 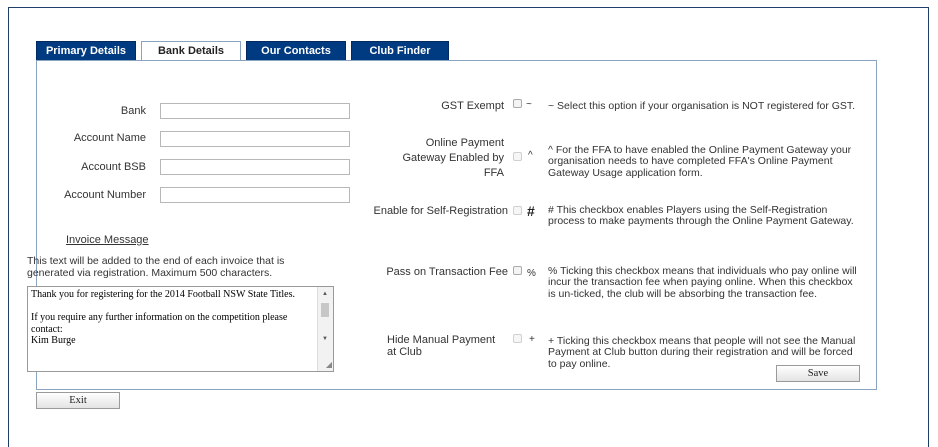 What do you see at coordinates (531, 211) in the screenshot?
I see `self-registration-symbol: #` at bounding box center [531, 211].